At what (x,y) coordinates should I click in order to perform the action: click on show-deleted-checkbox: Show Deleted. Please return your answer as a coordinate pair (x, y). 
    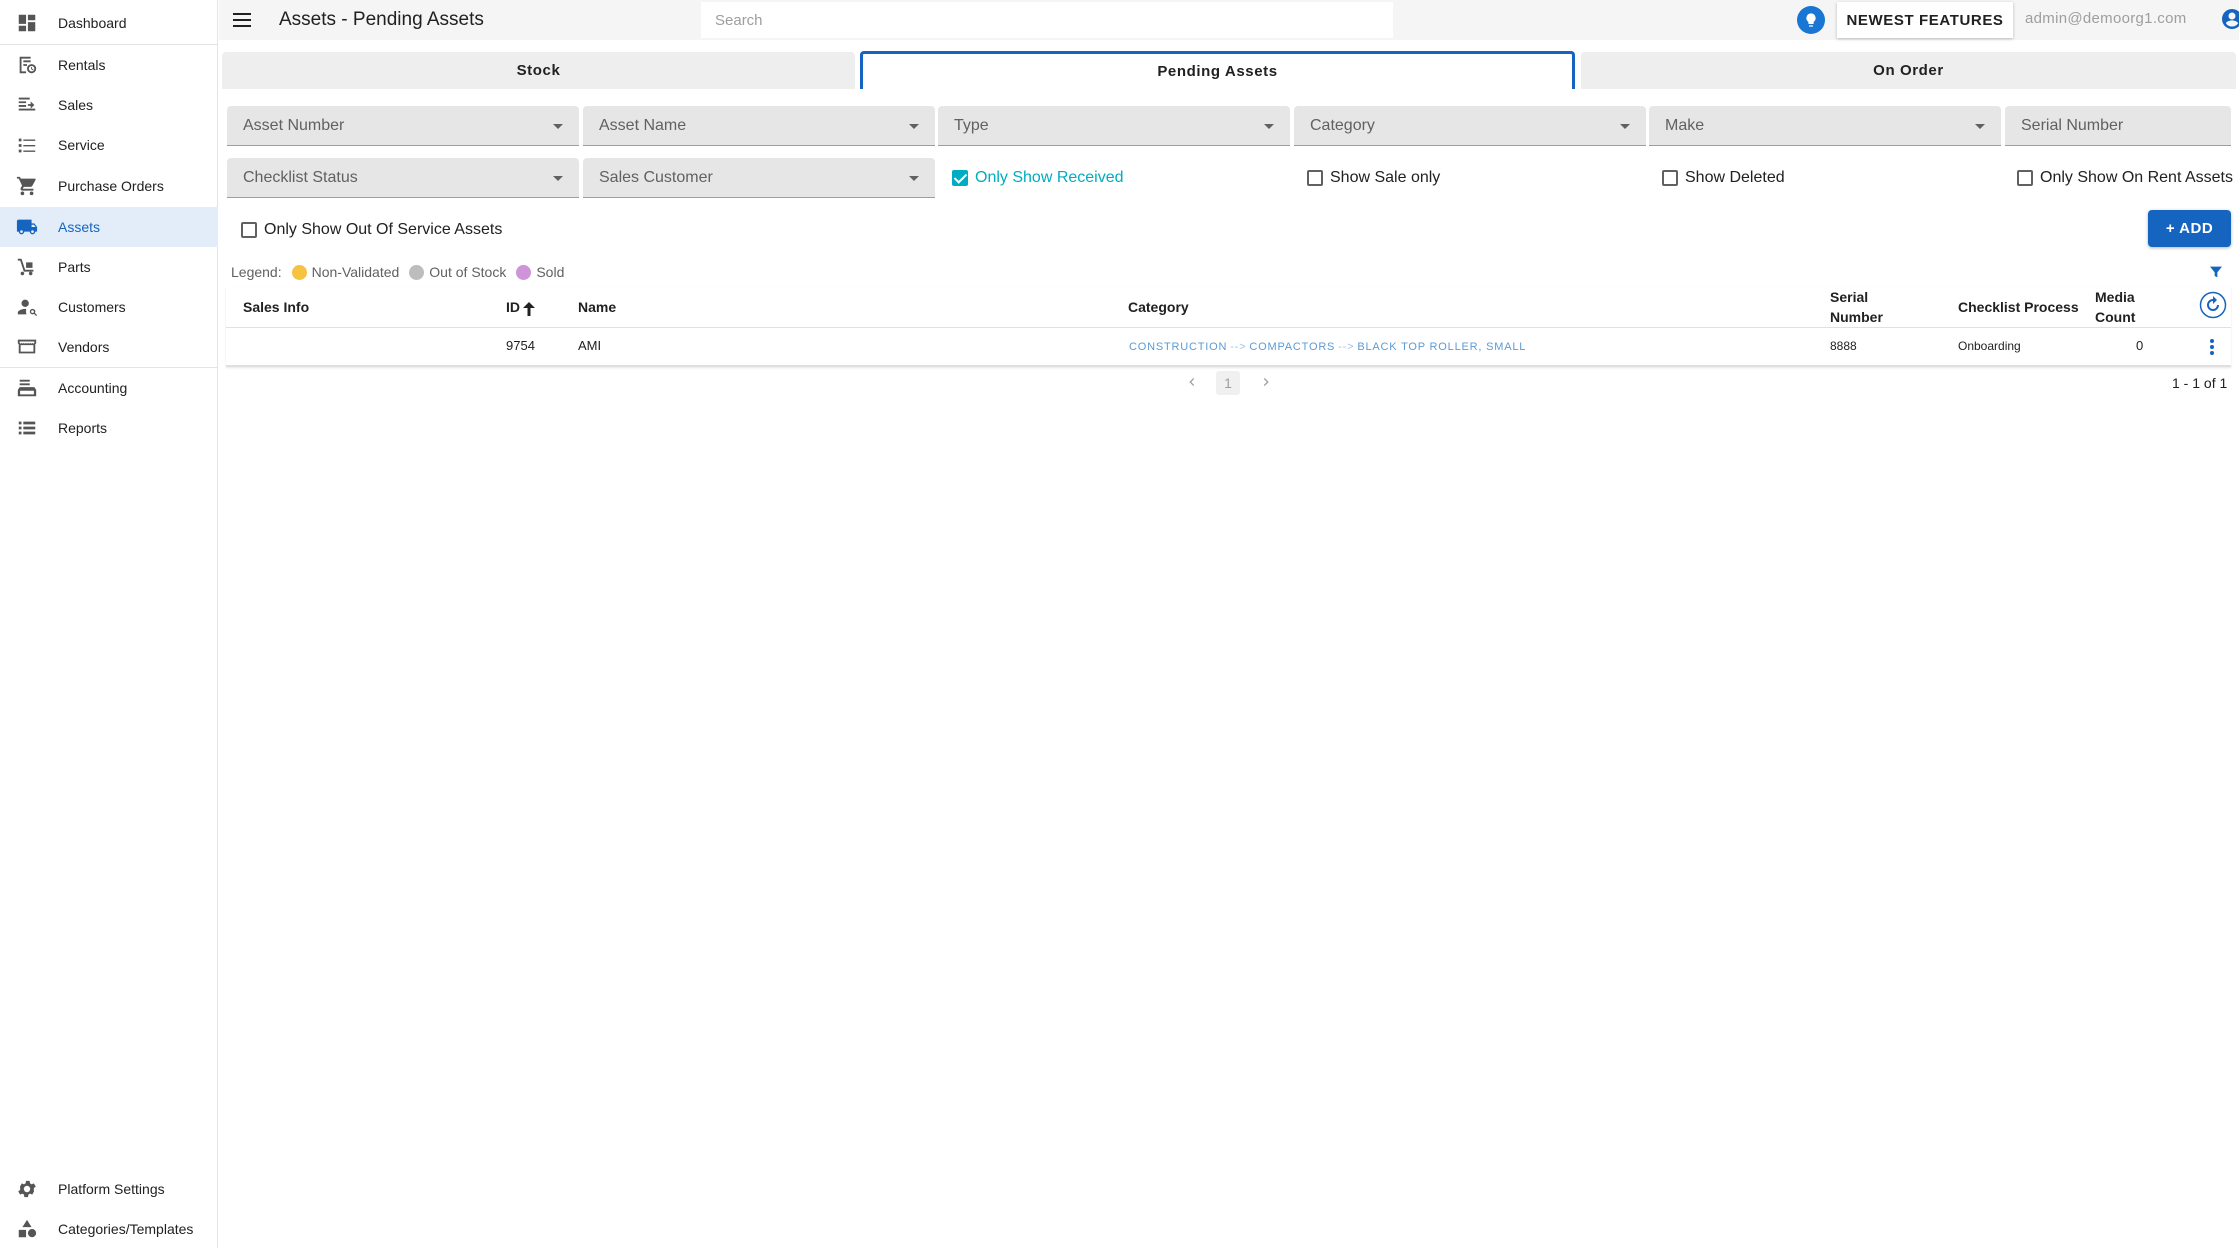
    Looking at the image, I should click on (1723, 178).